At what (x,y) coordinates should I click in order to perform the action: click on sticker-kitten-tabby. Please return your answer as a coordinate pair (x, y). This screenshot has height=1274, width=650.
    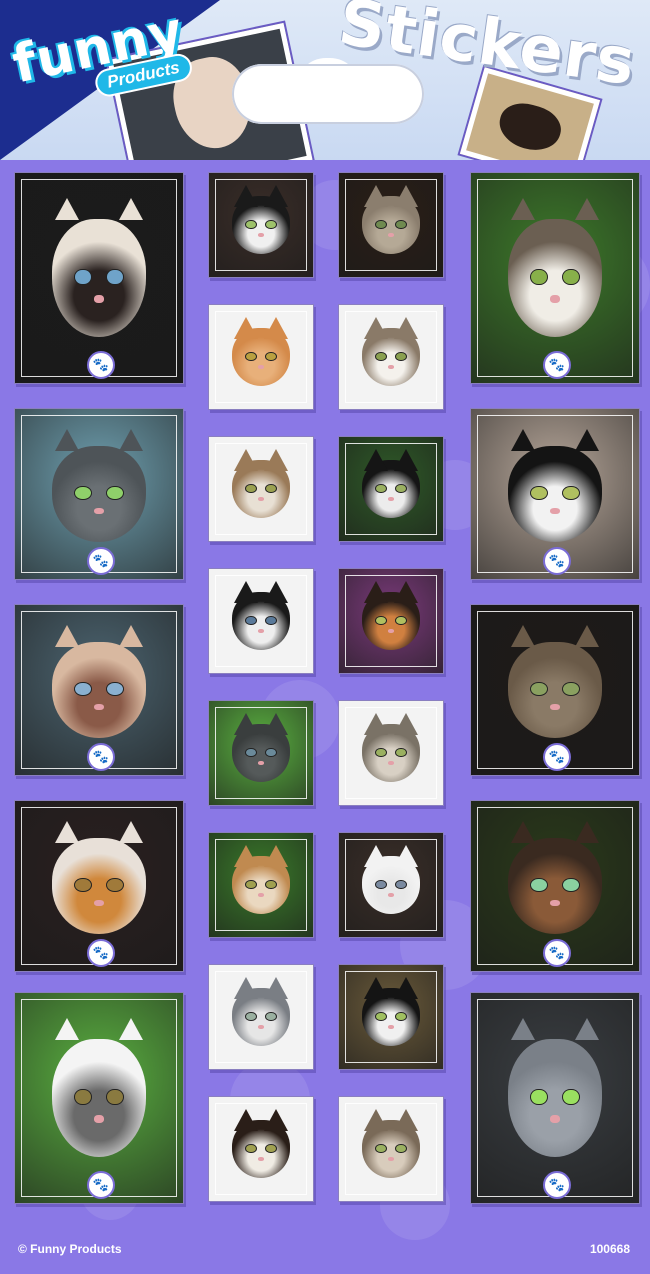
    Looking at the image, I should click on (261, 489).